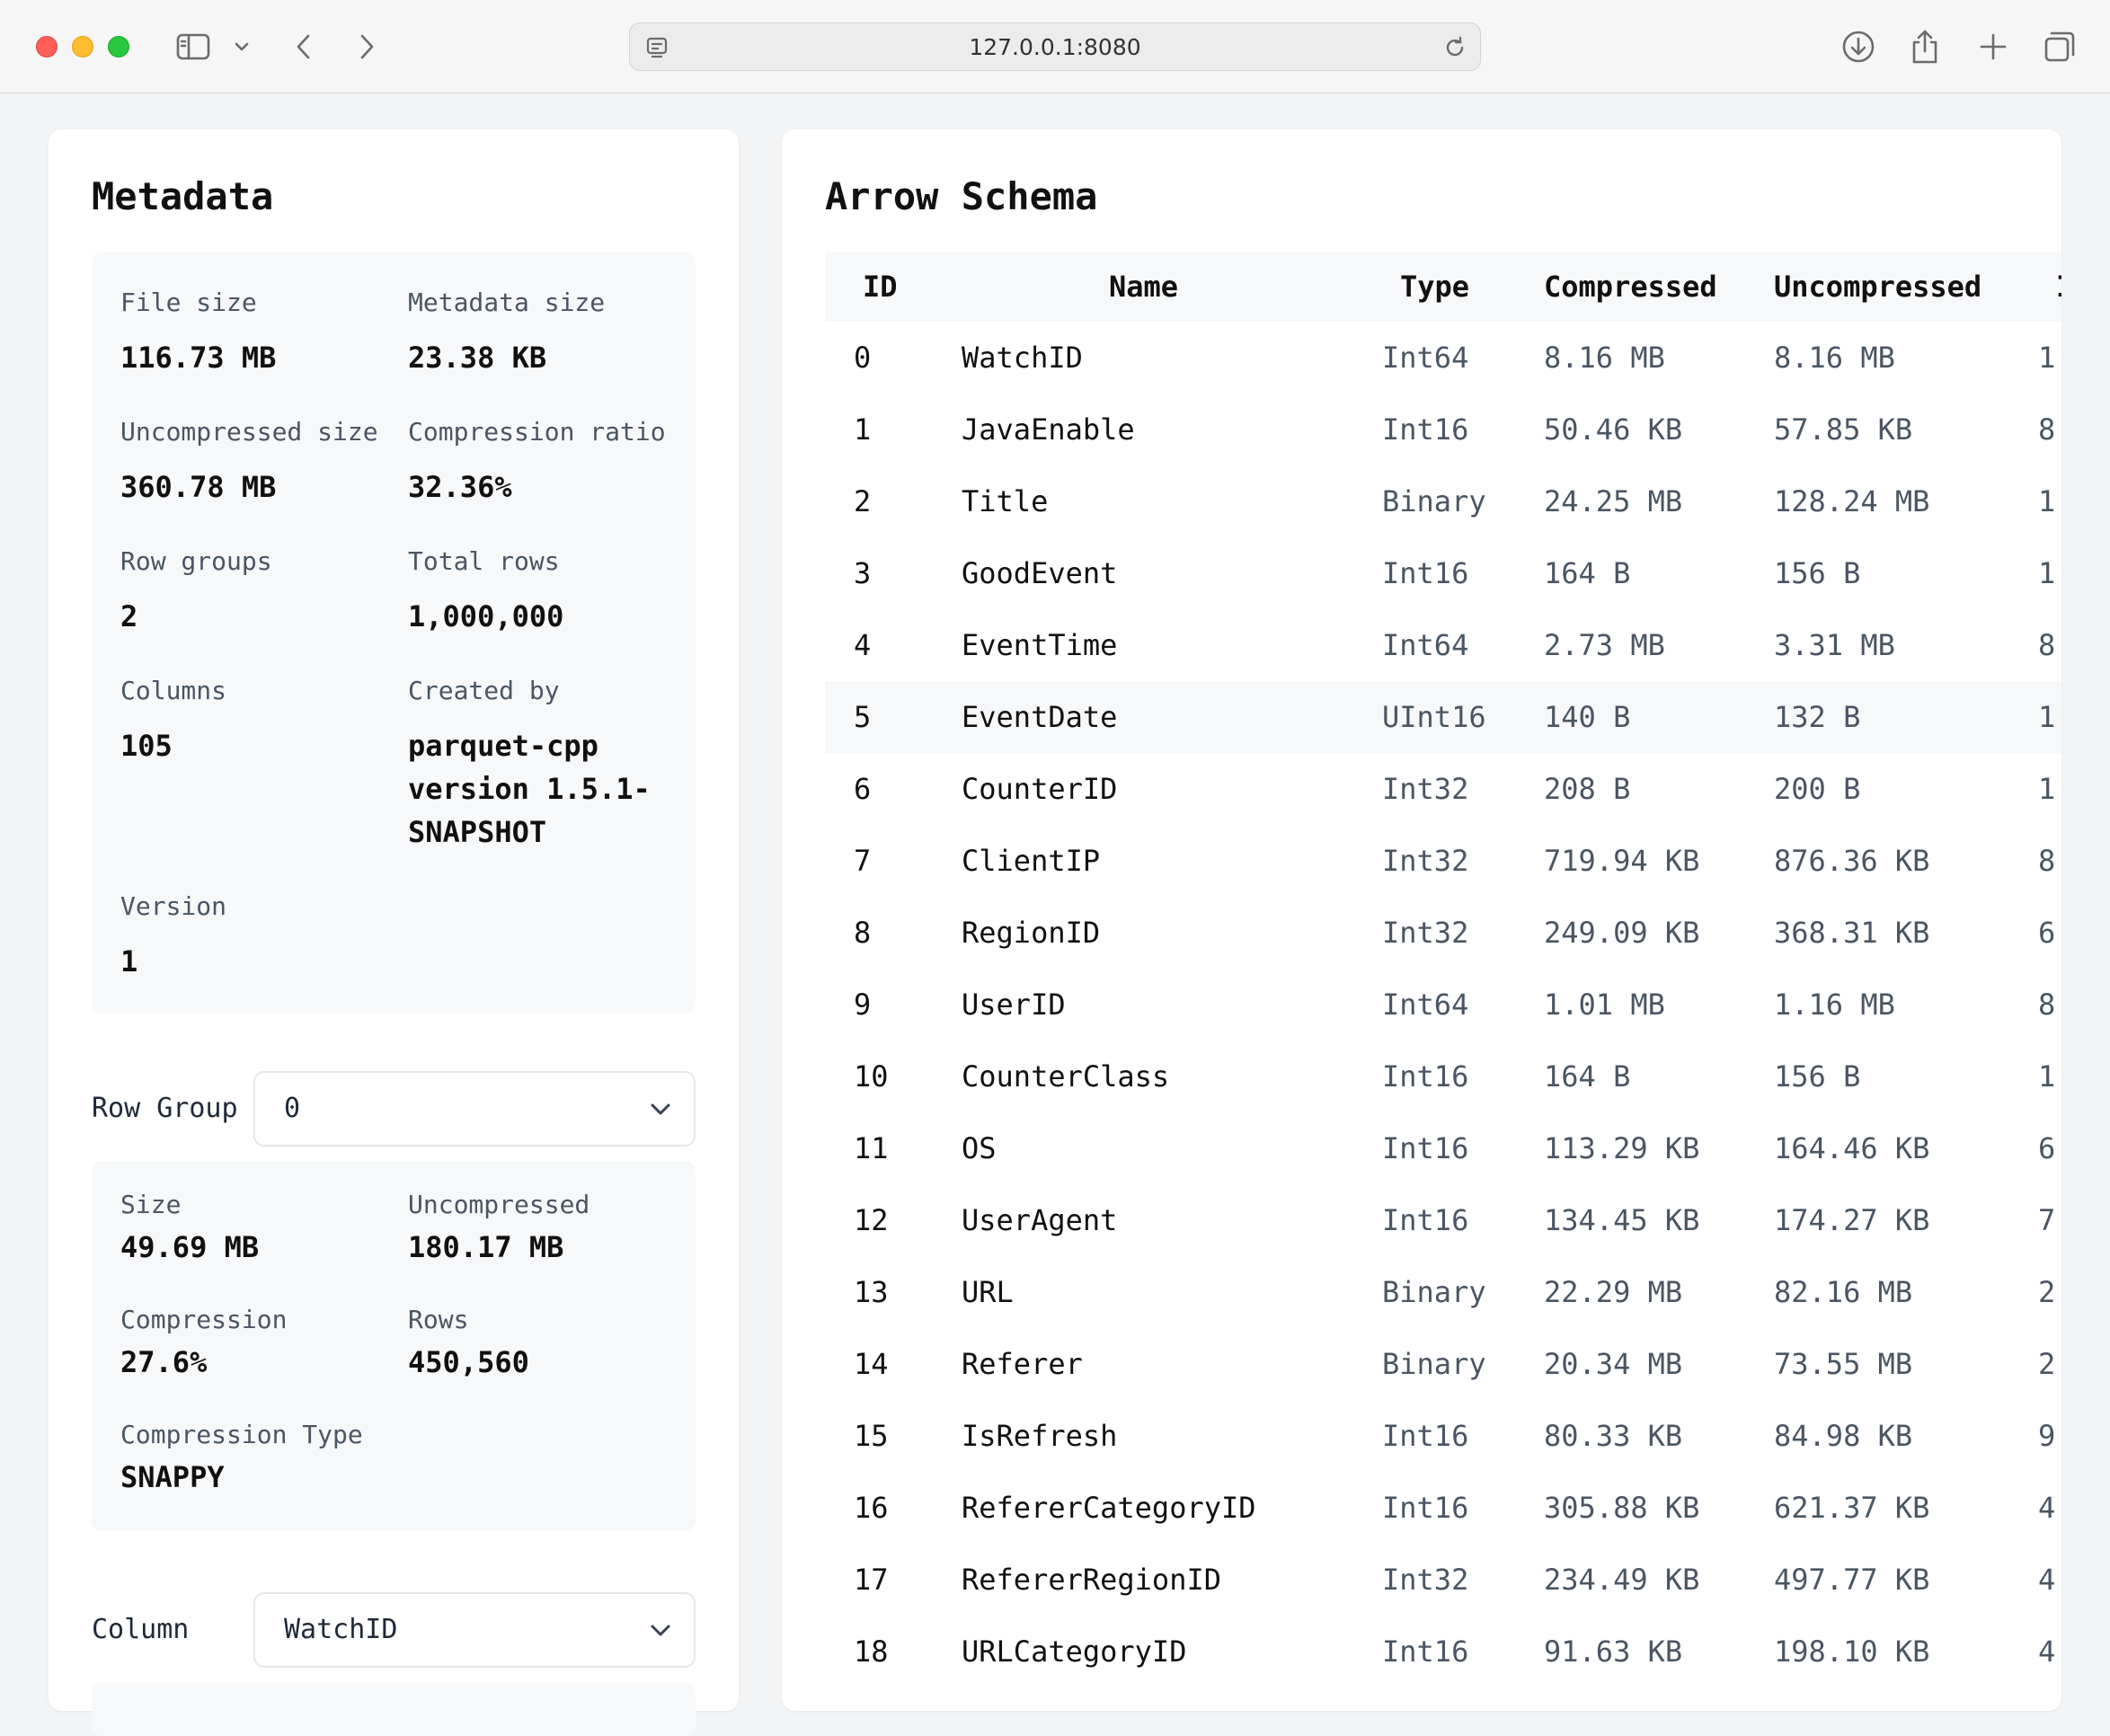 This screenshot has width=2110, height=1736. What do you see at coordinates (1852, 1148) in the screenshot?
I see `cell-uncompressed: 164.46 KB` at bounding box center [1852, 1148].